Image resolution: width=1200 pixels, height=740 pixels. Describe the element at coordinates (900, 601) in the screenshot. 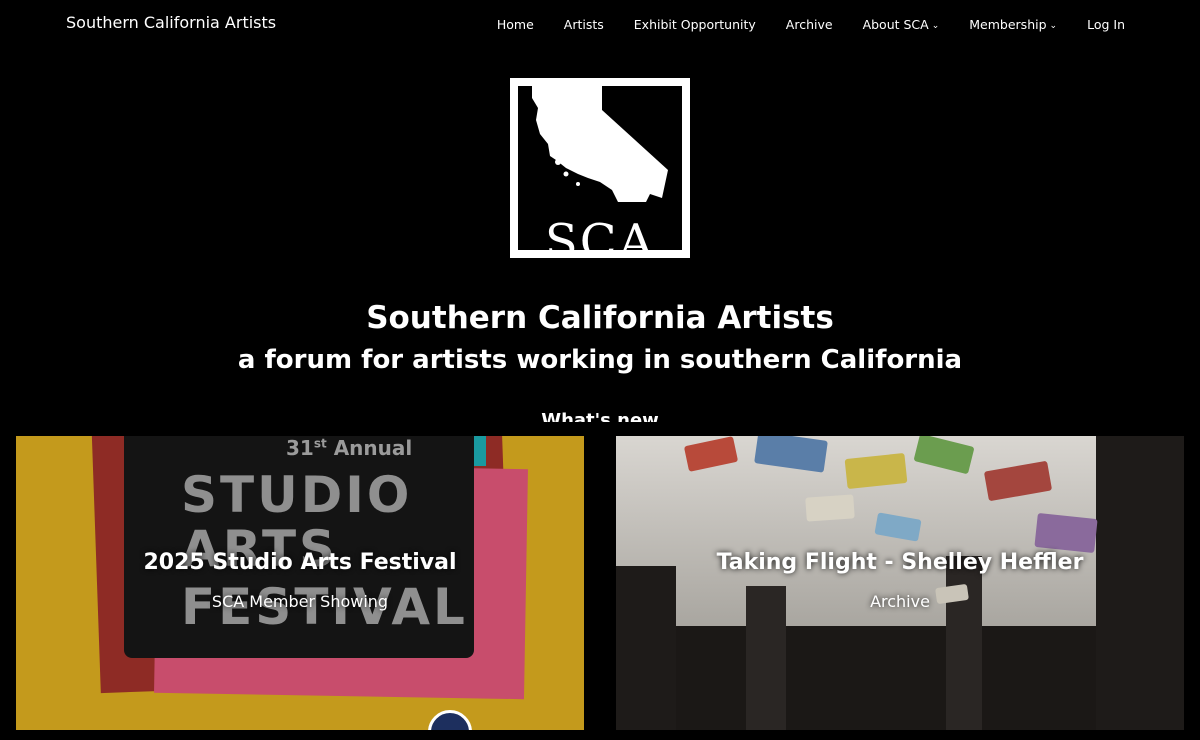

I see `card-category: Archive` at that location.